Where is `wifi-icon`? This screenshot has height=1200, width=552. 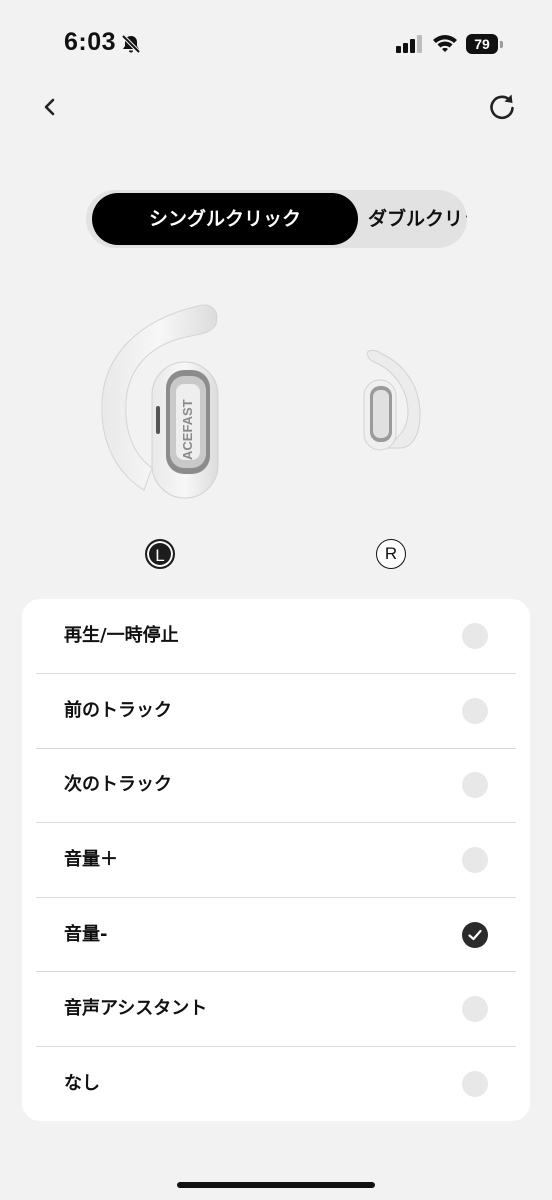
wifi-icon is located at coordinates (445, 43).